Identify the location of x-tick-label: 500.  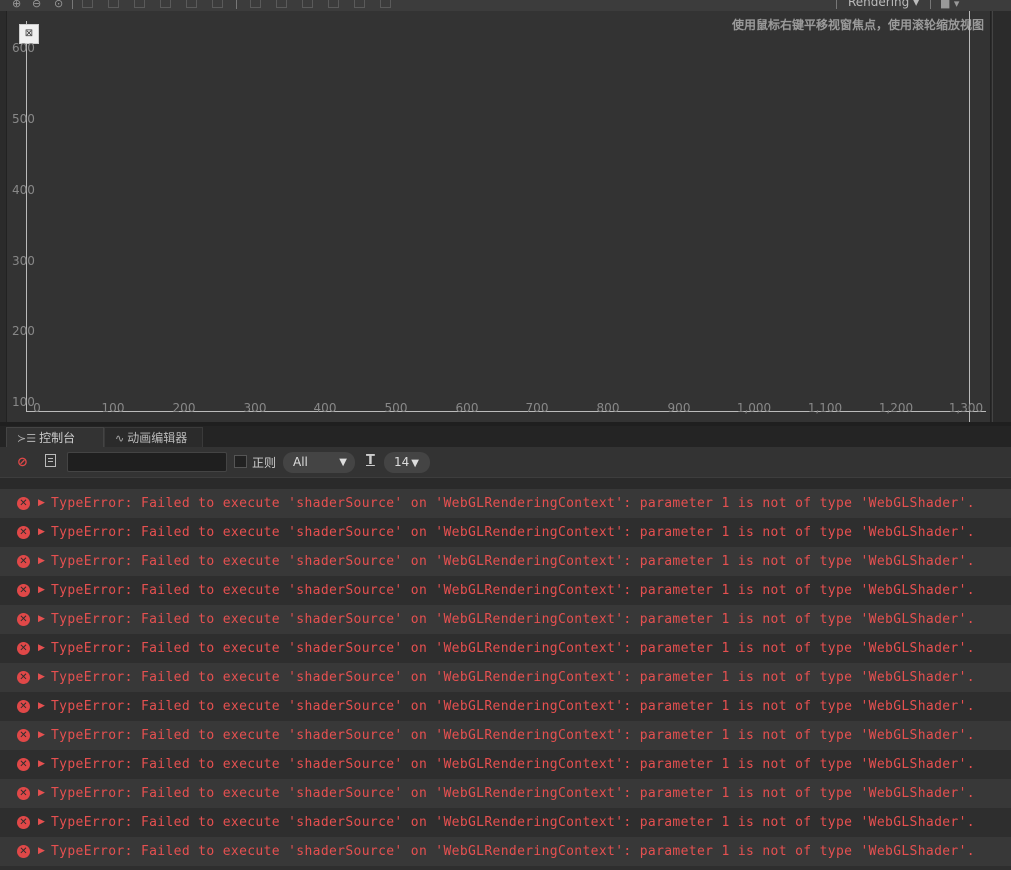
(396, 408).